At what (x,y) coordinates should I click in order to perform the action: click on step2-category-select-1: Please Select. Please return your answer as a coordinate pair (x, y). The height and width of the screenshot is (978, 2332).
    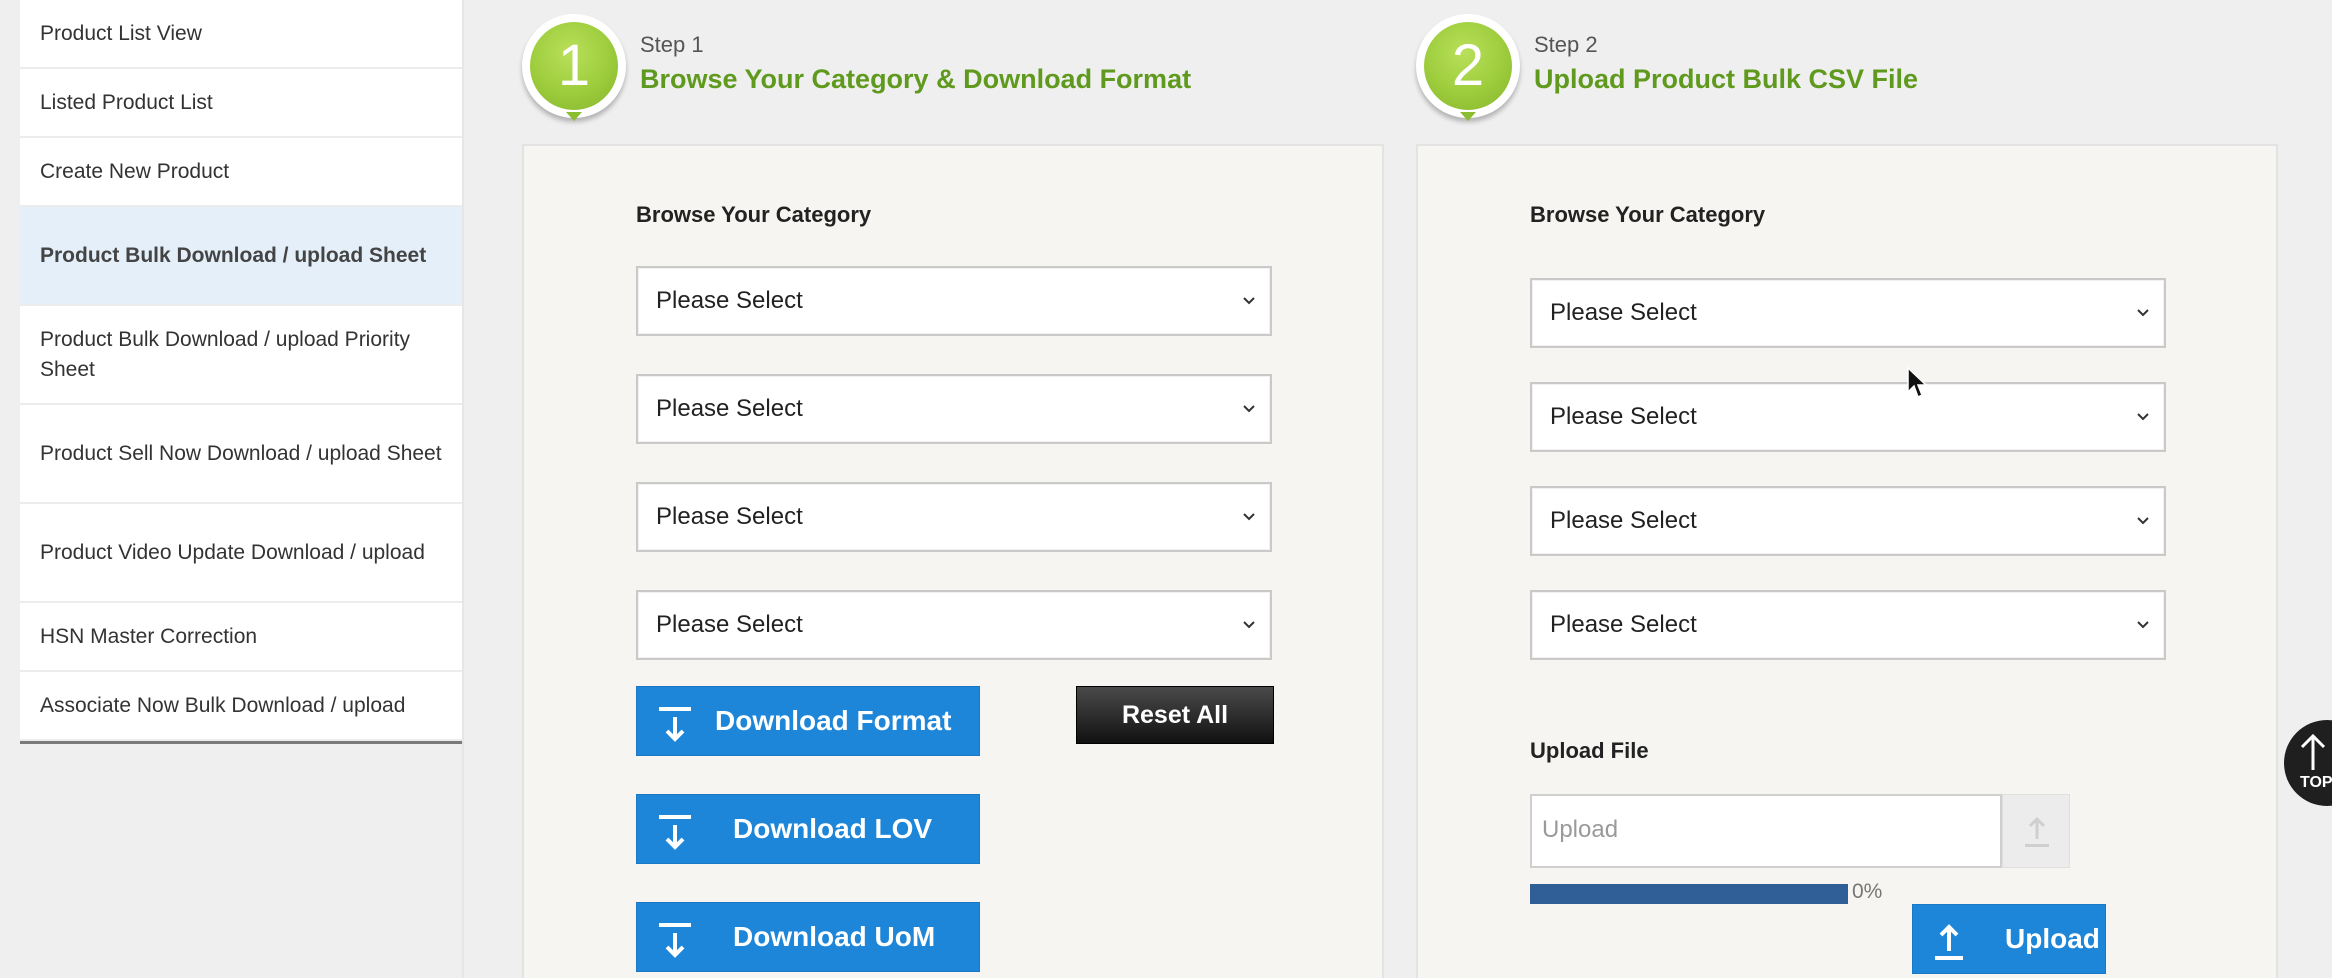
    Looking at the image, I should click on (1848, 313).